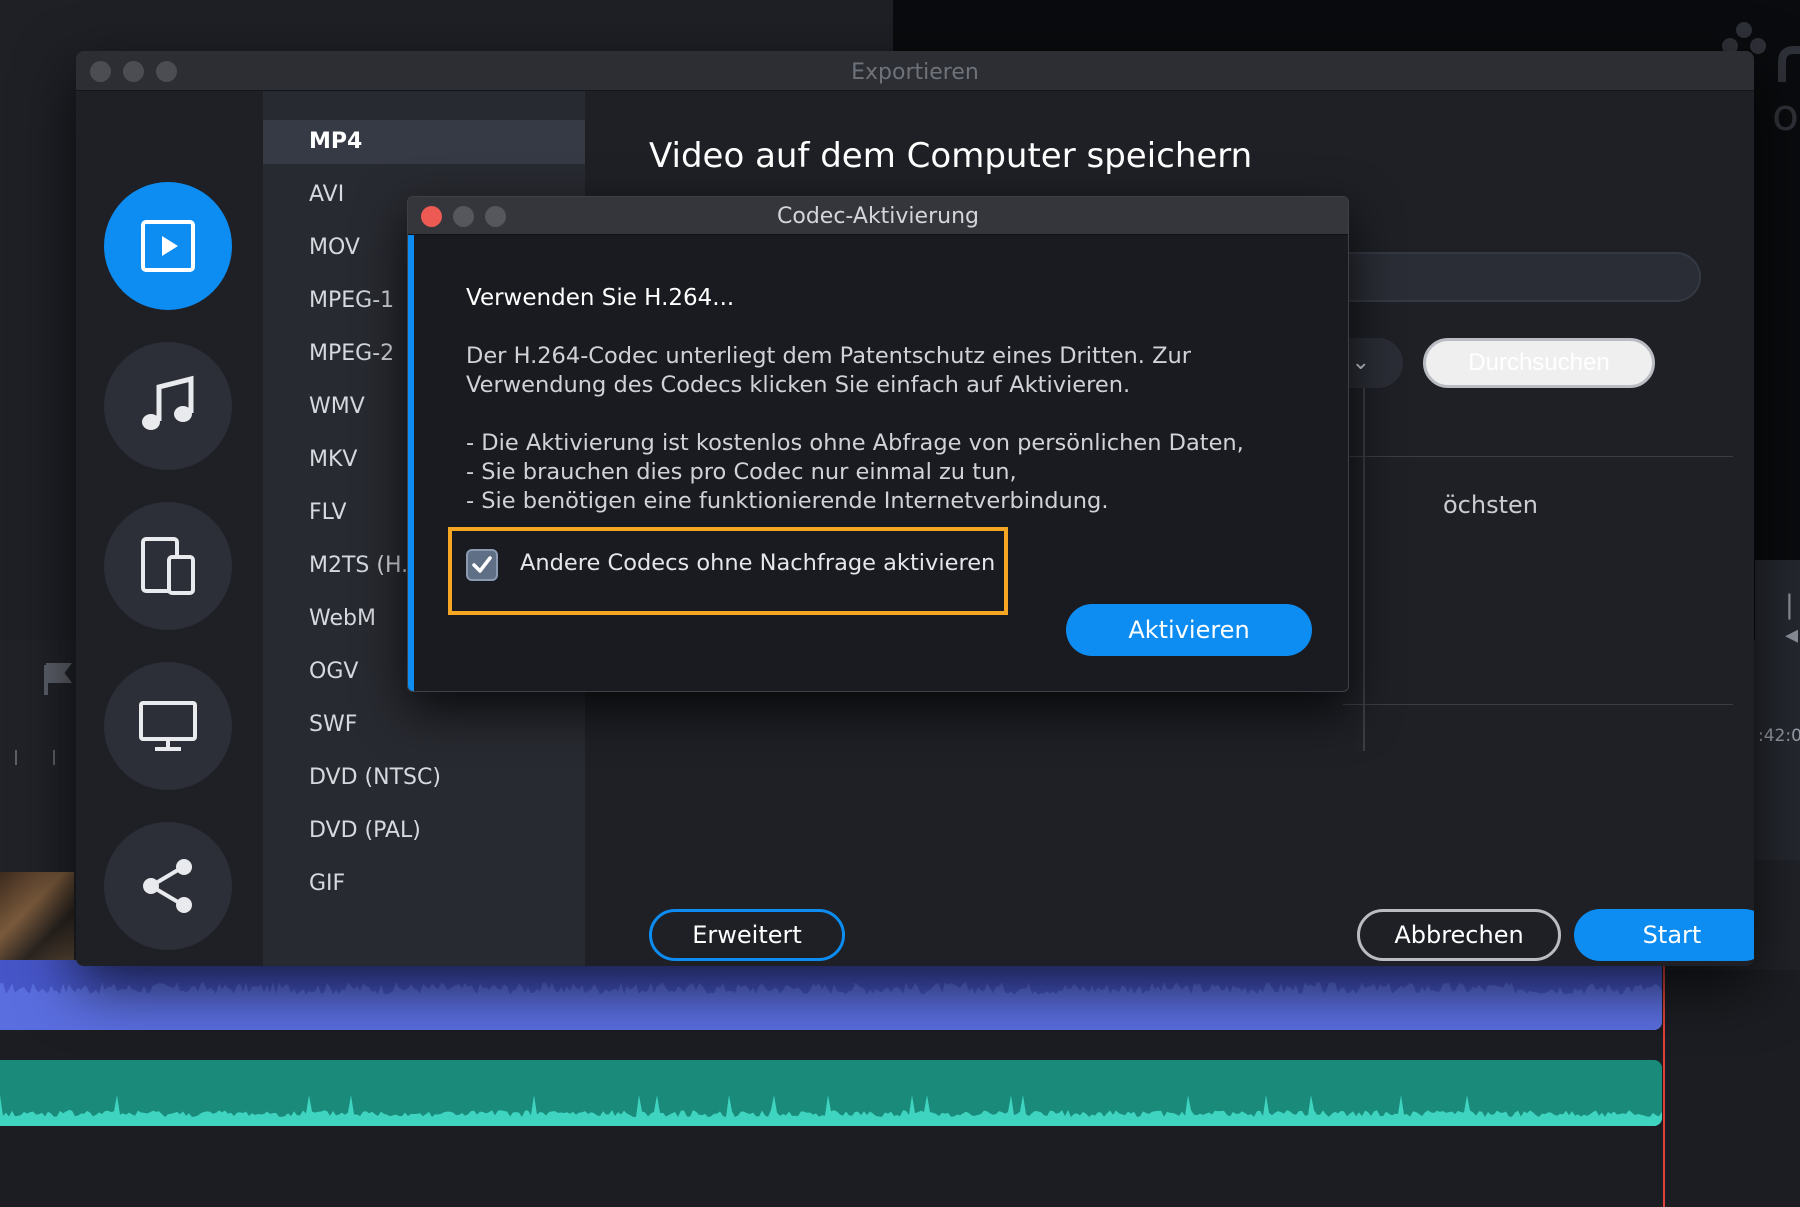  Describe the element at coordinates (831, 1006) in the screenshot. I see `video-waveform` at that location.